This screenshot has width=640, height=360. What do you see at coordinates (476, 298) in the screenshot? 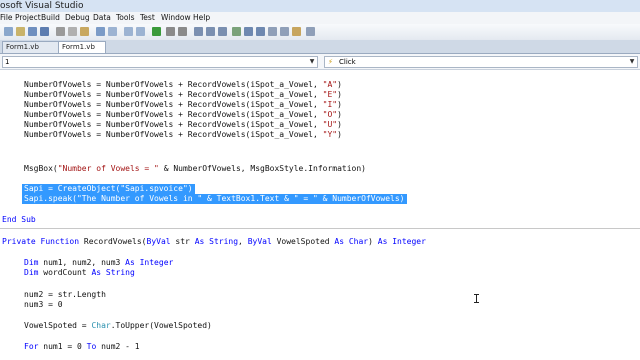
I see `text-cursor-icon` at bounding box center [476, 298].